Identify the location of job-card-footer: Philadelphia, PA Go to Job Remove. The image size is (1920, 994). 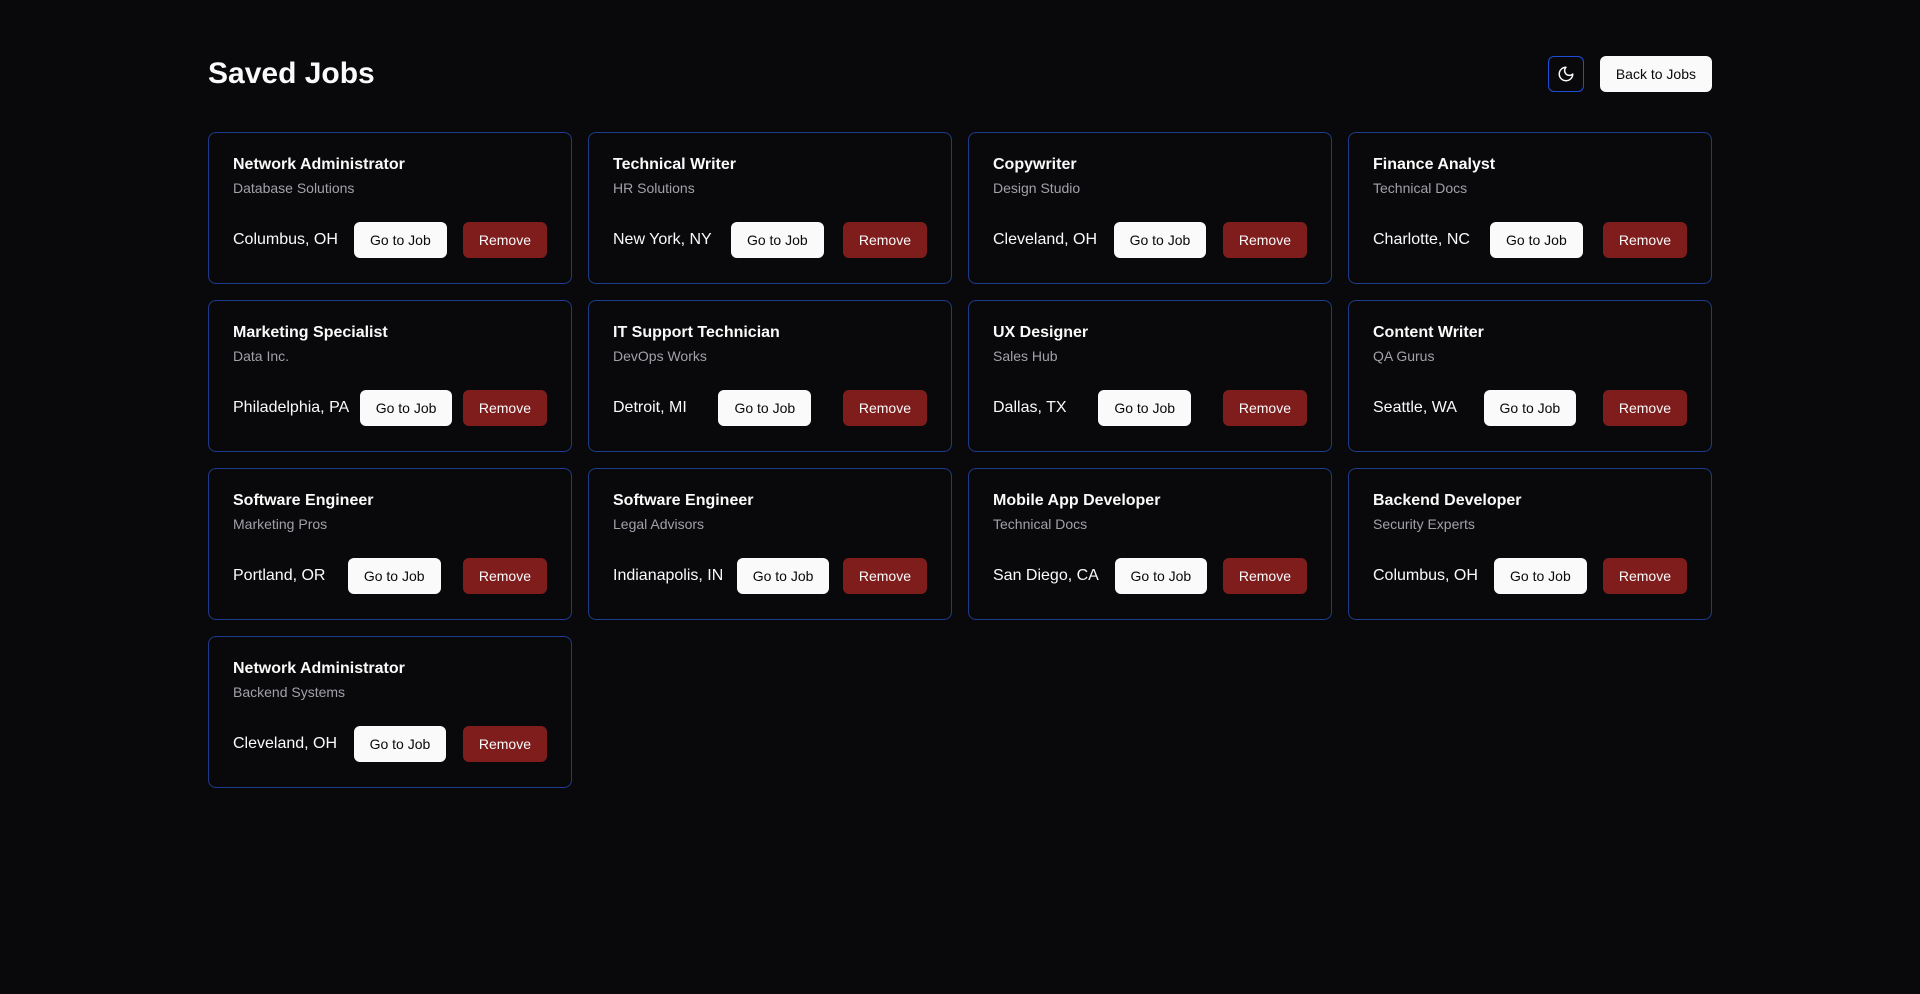
(390, 408).